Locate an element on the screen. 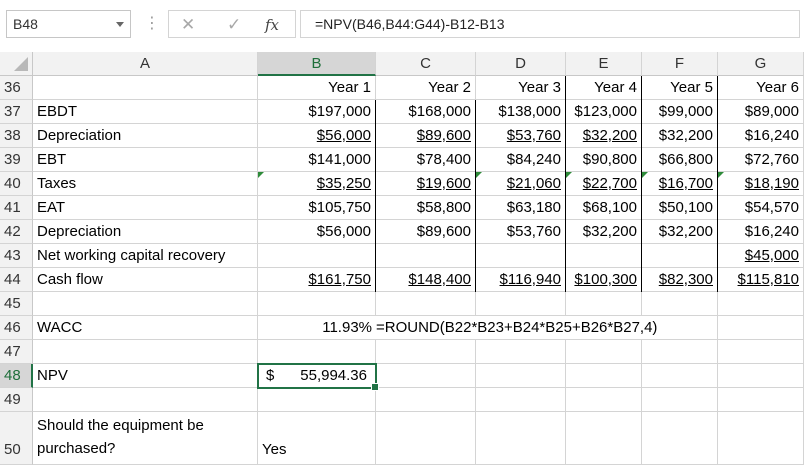 This screenshot has height=465, width=804. cell-a41: EAT is located at coordinates (145, 208).